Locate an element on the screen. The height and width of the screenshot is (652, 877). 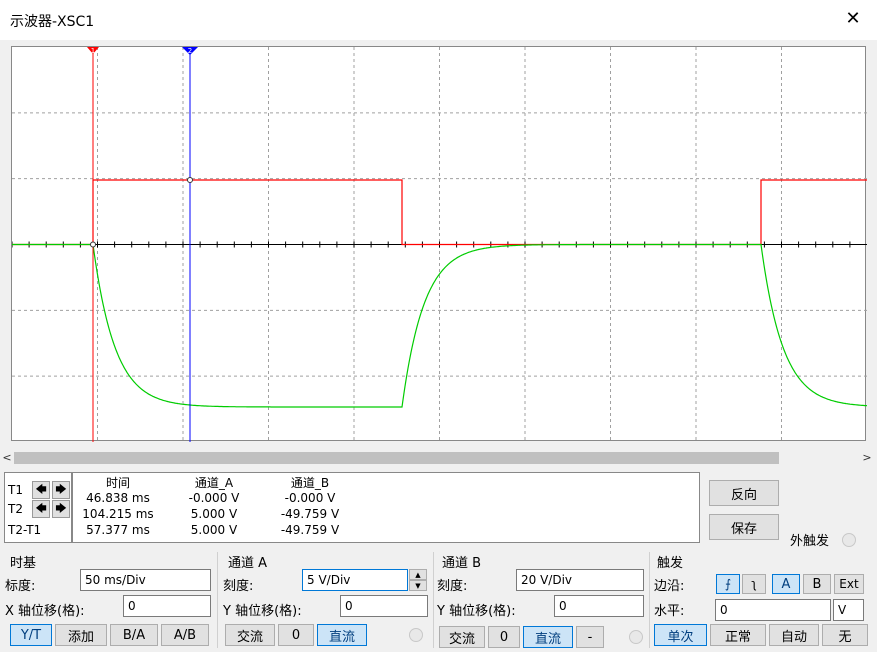
timebase-xpos-label: X 轴位移(格): is located at coordinates (45, 611).